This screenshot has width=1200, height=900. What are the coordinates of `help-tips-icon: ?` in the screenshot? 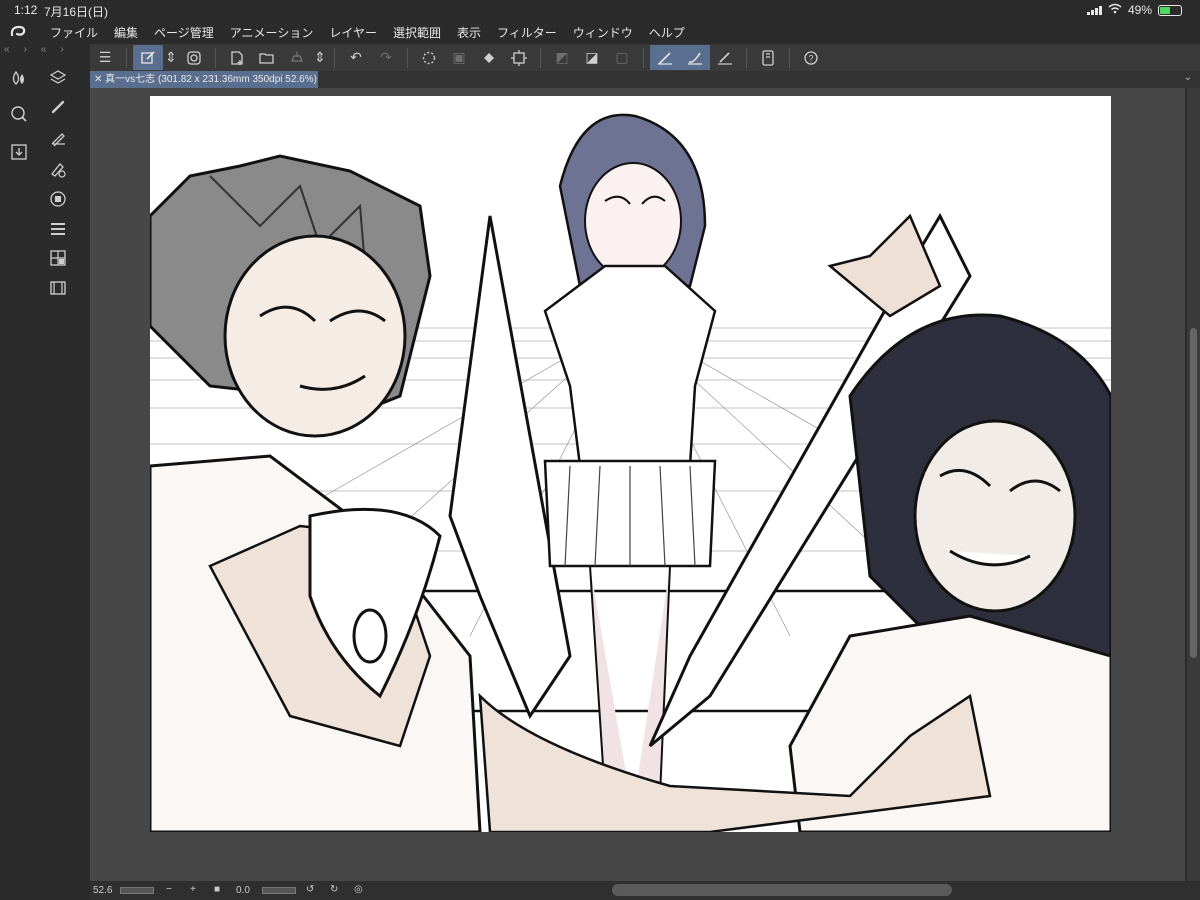 It's located at (811, 57).